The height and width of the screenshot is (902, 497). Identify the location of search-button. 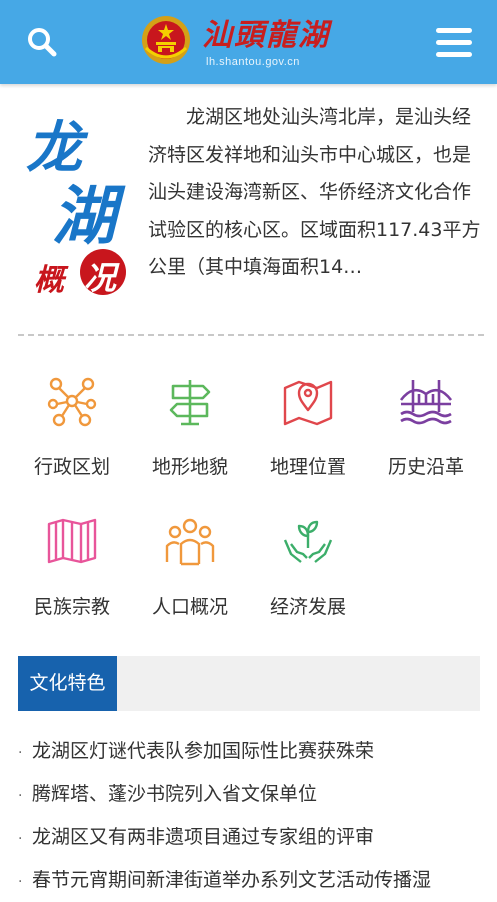
(42, 42).